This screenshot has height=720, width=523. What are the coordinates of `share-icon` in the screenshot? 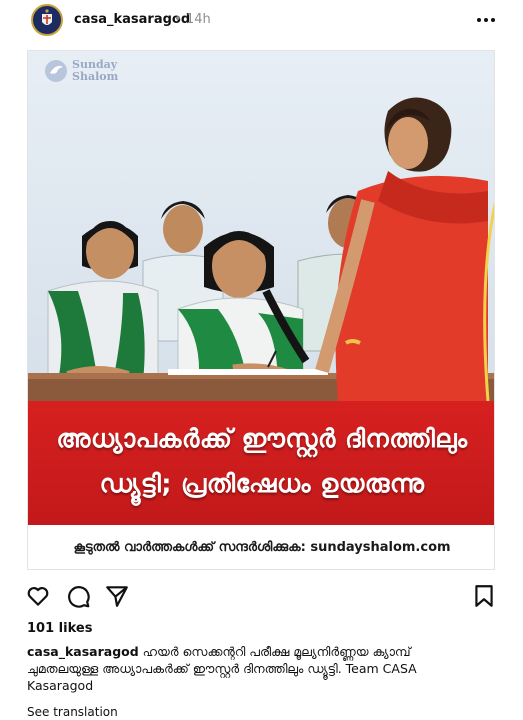 It's located at (117, 596).